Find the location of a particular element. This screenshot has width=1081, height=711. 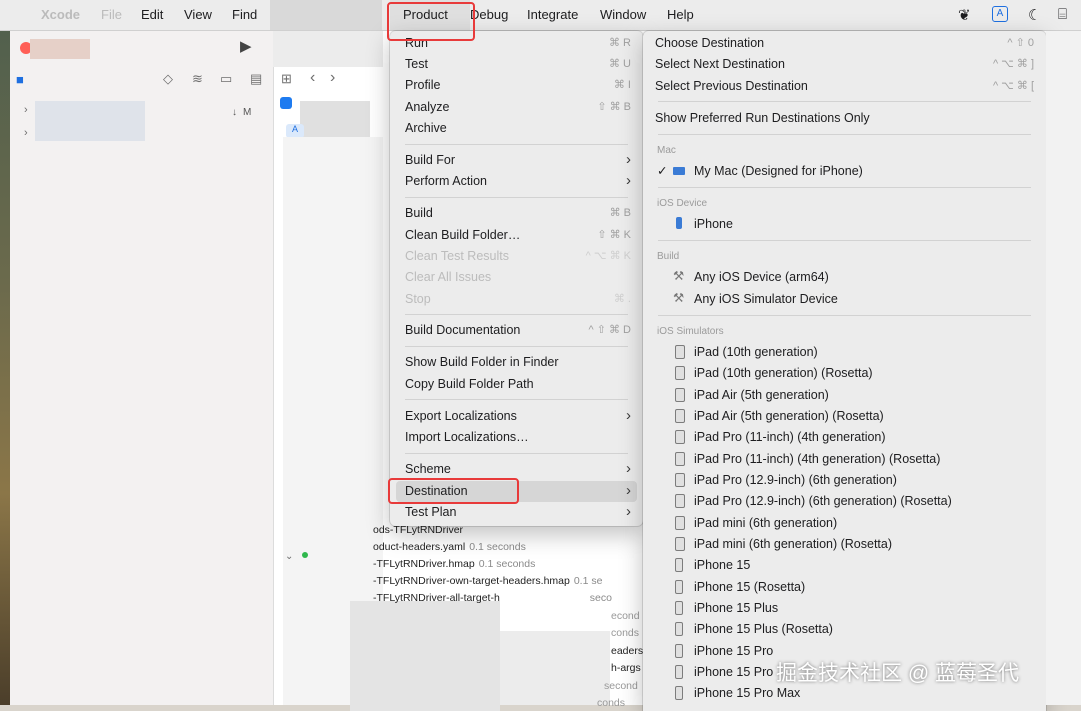

toolbar-area is located at coordinates (328, 49).